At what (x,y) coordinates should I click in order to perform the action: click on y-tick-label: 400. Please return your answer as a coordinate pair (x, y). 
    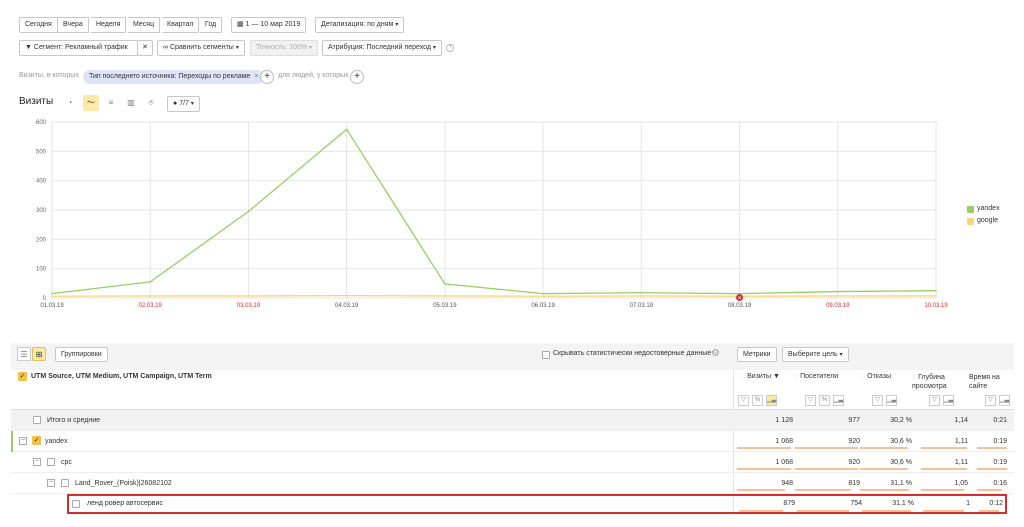
    Looking at the image, I should click on (41, 182).